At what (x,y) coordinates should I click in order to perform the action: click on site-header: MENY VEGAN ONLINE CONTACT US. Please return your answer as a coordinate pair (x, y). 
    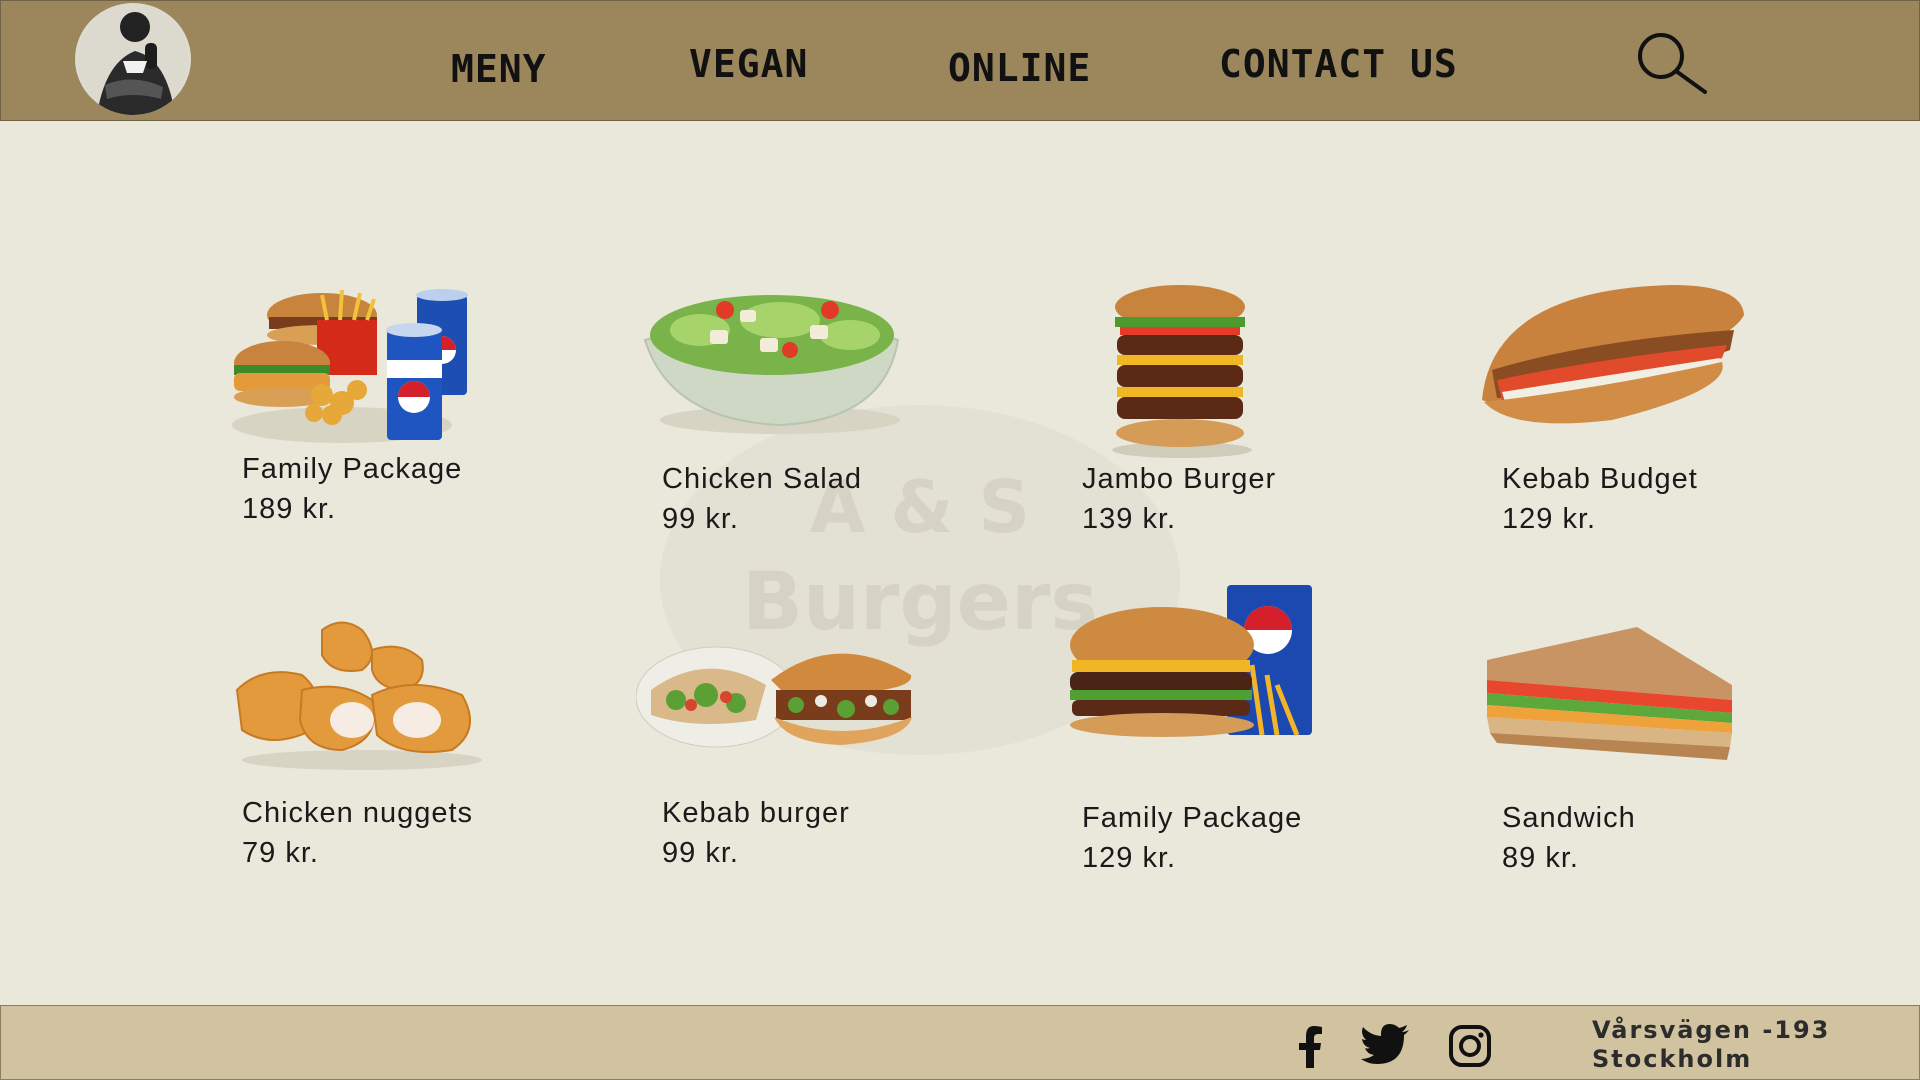
    Looking at the image, I should click on (960, 60).